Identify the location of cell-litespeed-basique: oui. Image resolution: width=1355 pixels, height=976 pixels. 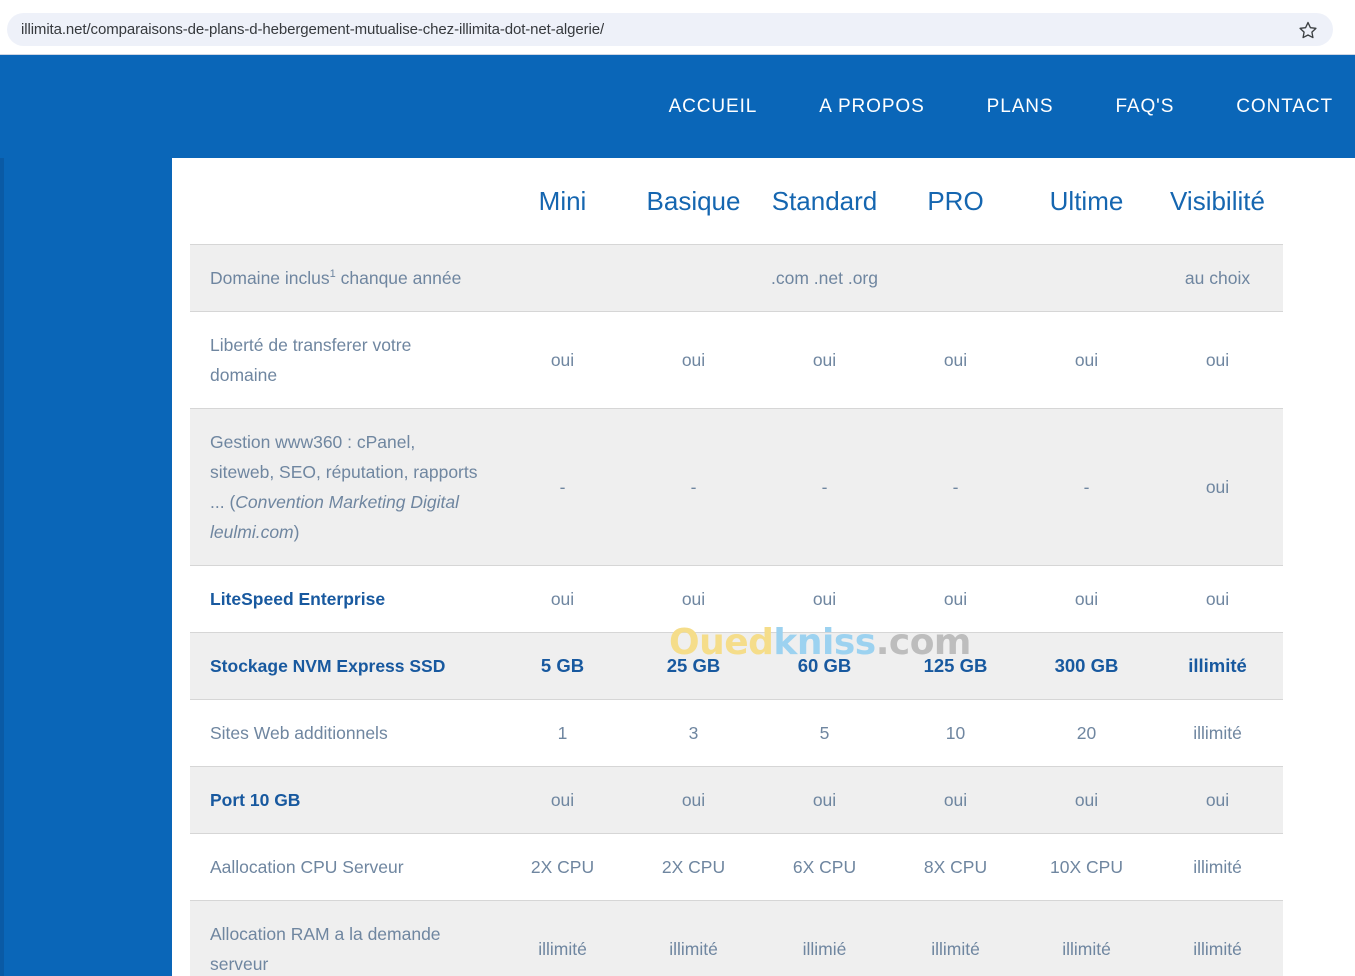
(693, 598).